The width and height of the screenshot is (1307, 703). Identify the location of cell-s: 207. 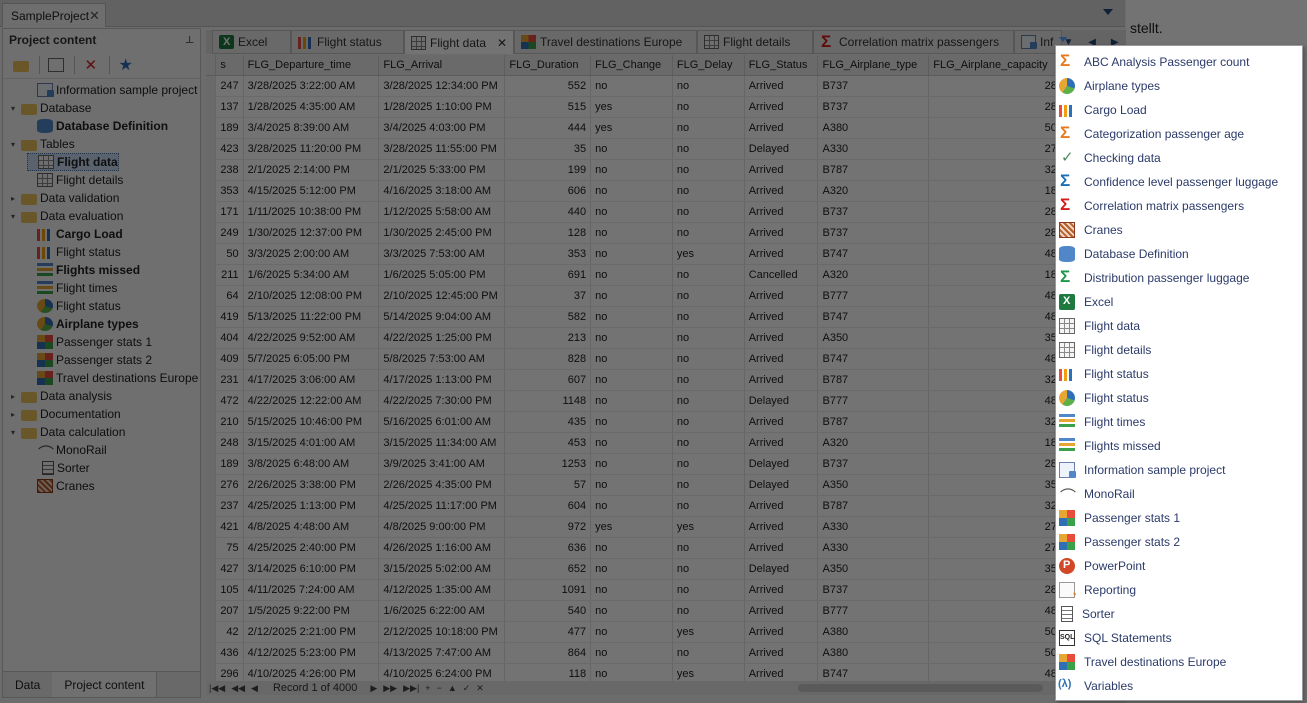
(229, 611).